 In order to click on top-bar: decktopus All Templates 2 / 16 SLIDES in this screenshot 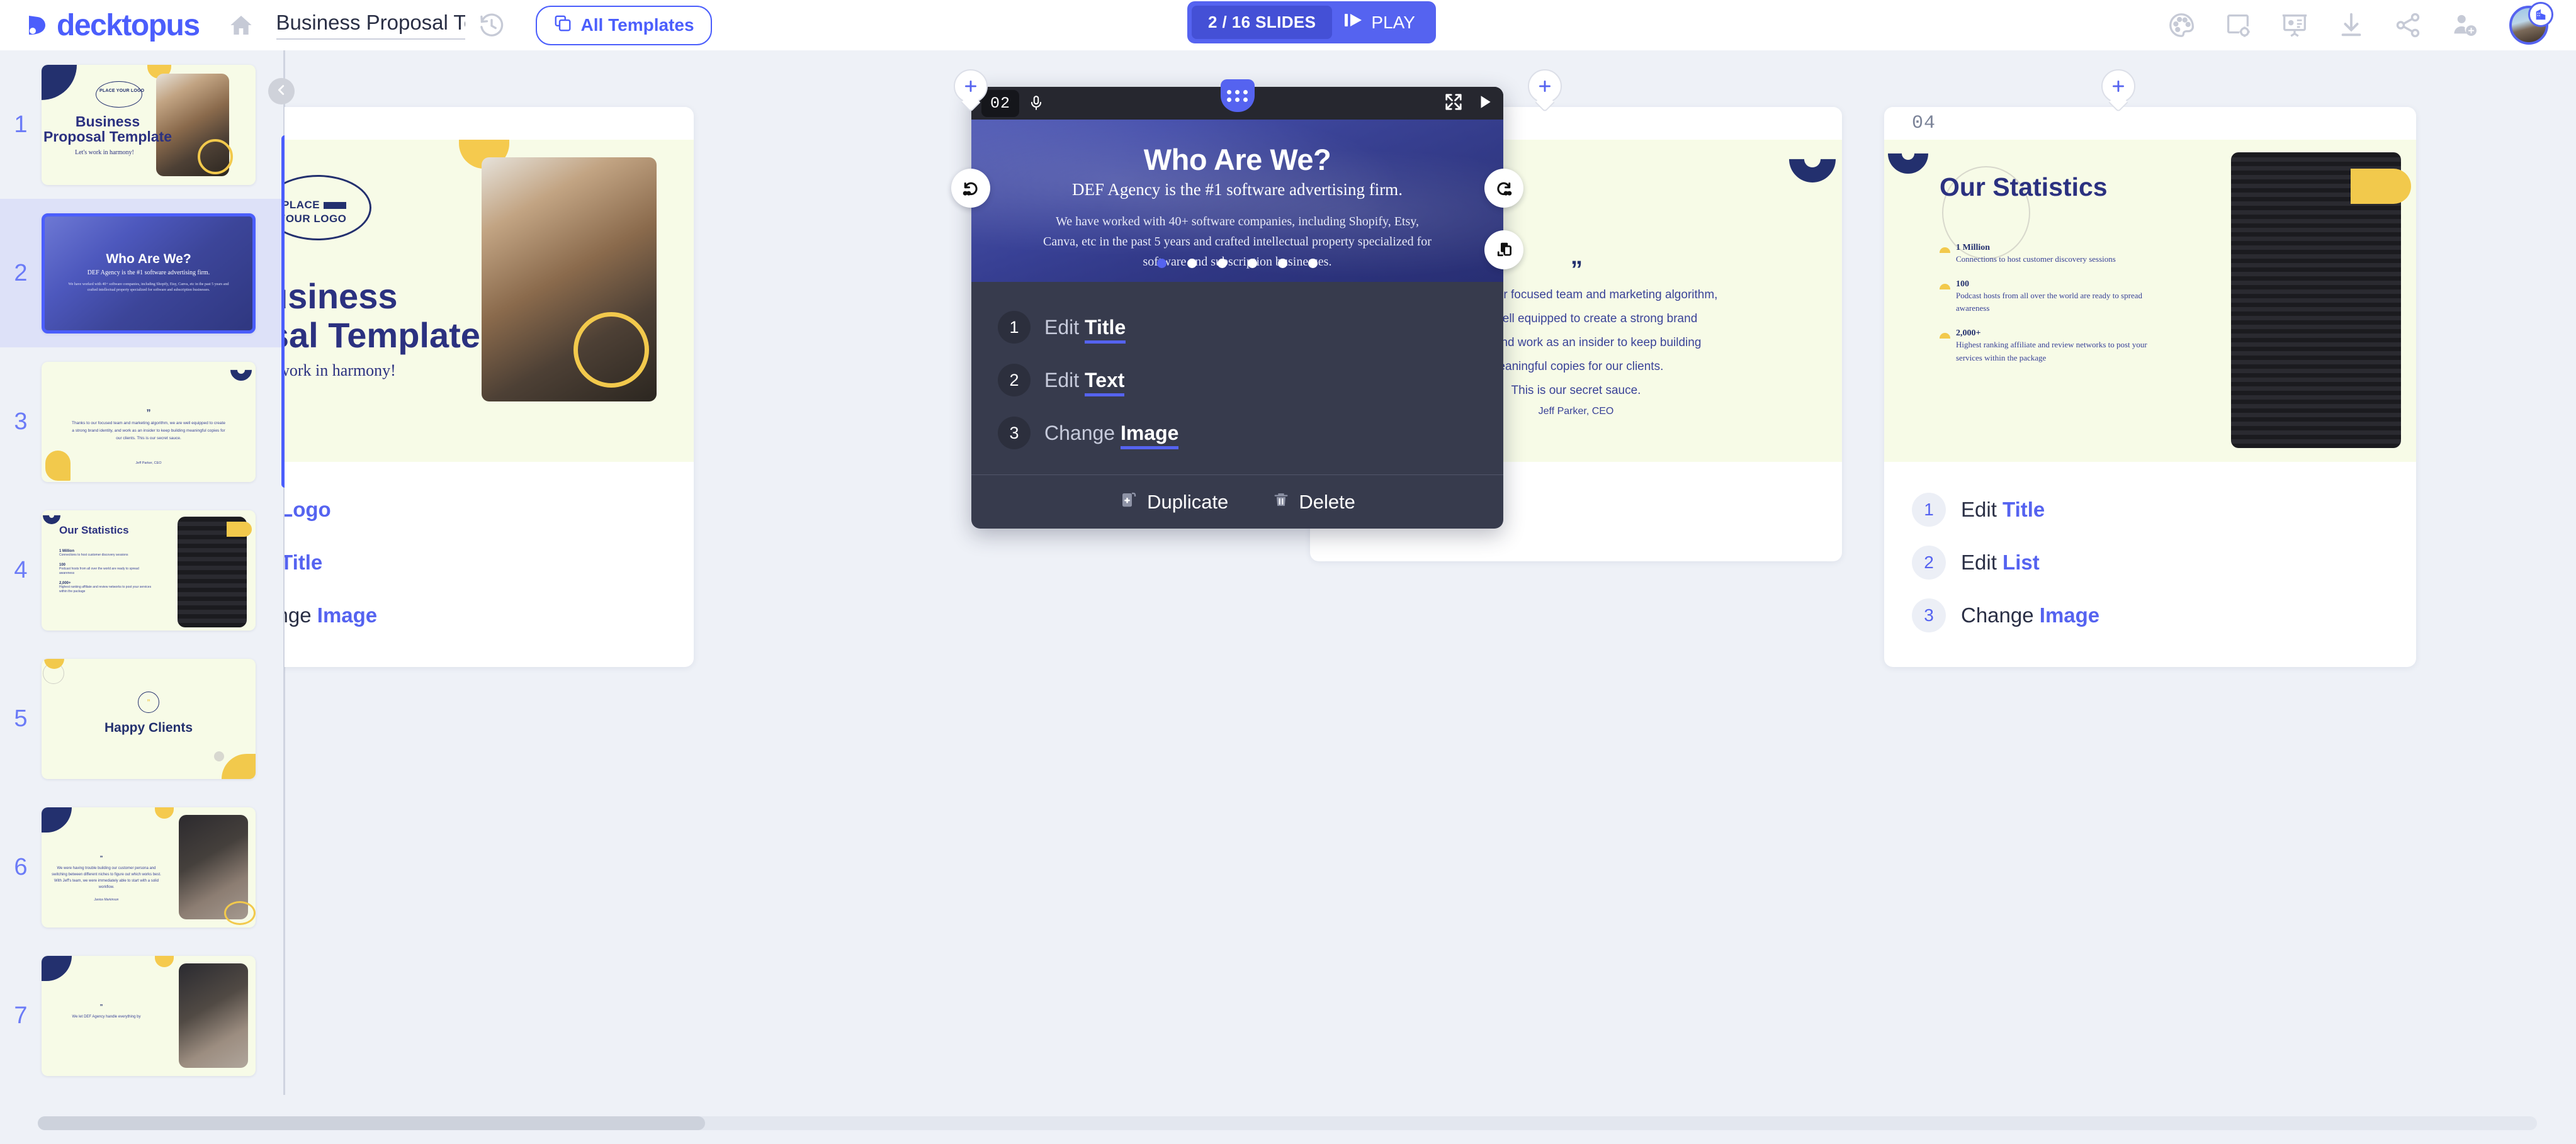, I will do `click(1288, 25)`.